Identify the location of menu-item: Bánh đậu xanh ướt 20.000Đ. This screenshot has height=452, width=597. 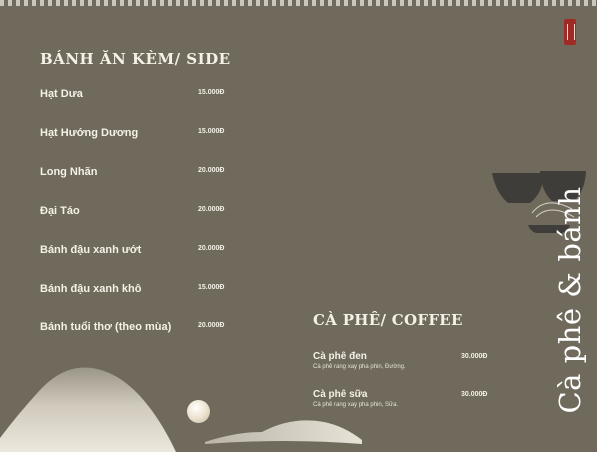
(140, 254).